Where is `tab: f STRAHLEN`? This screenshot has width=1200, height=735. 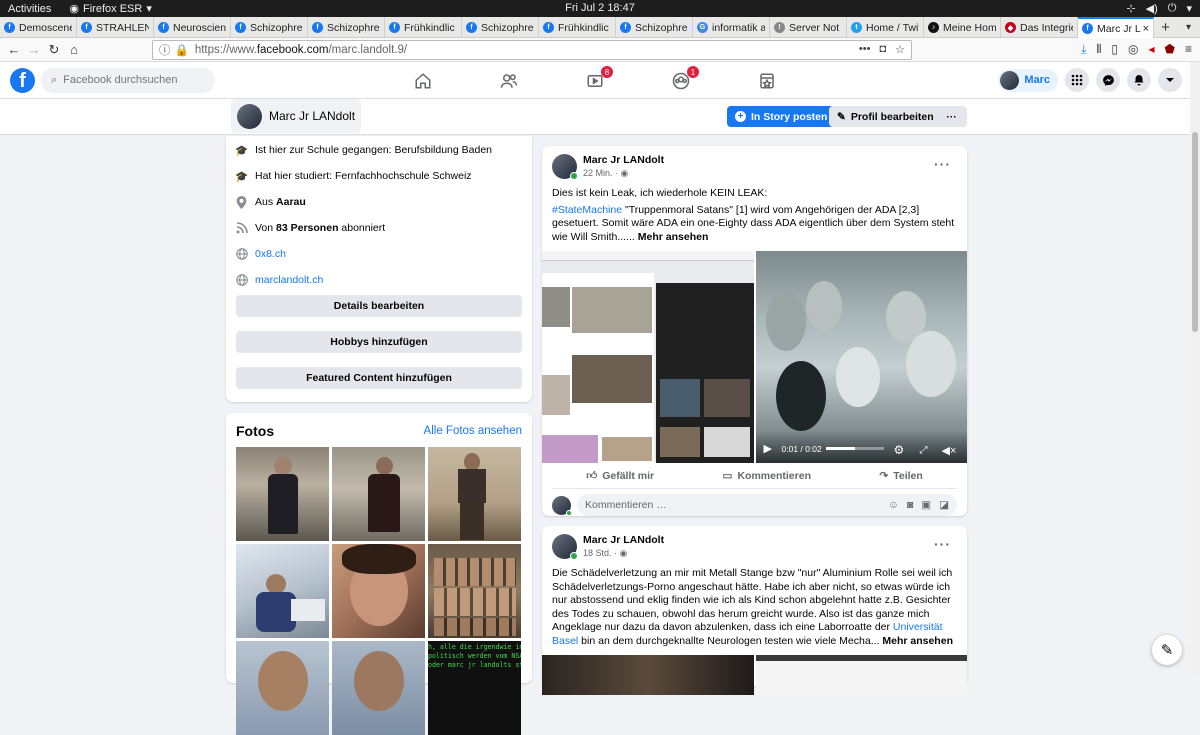
tab: f STRAHLEN is located at coordinates (115, 27).